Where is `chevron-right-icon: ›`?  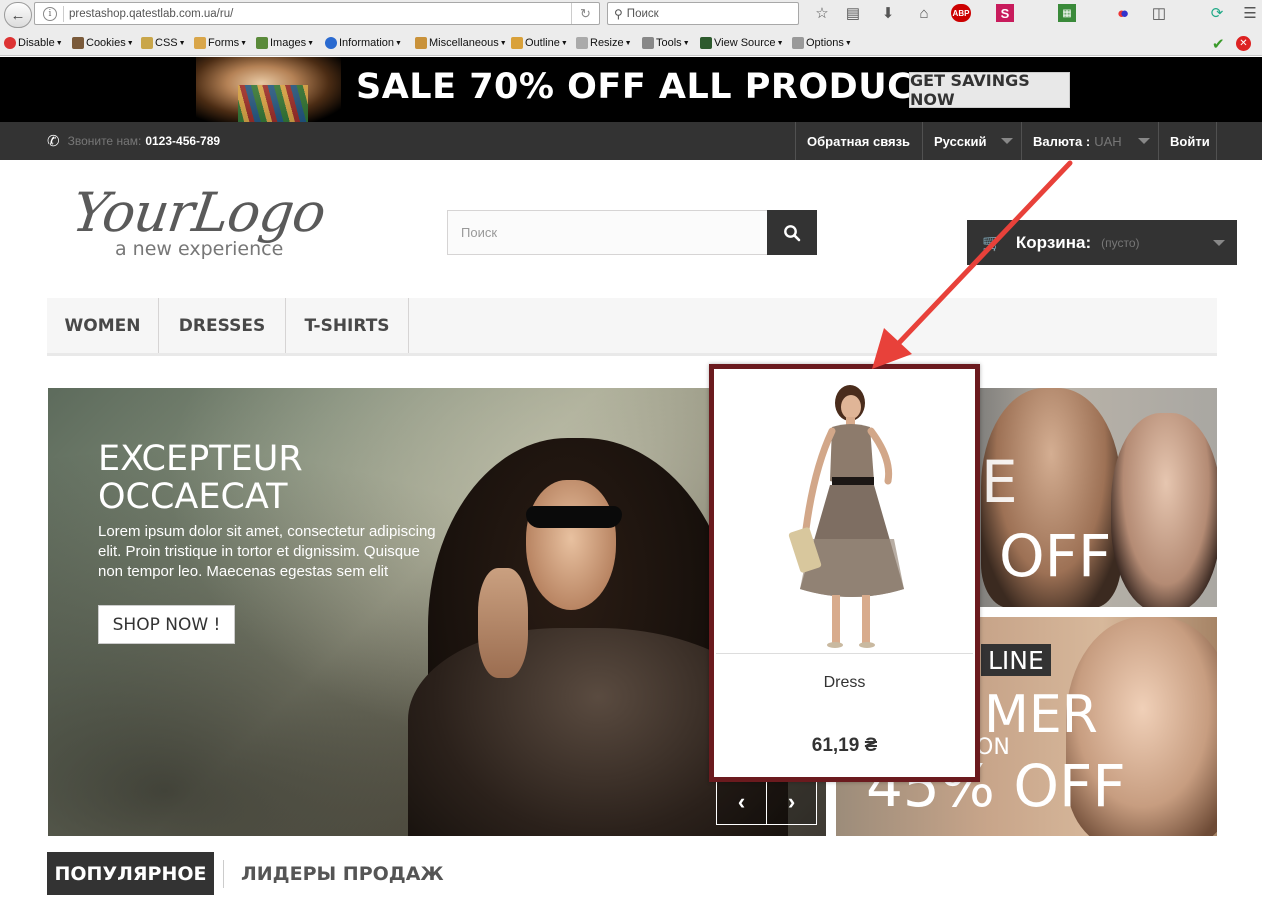
chevron-right-icon: › is located at coordinates (791, 801).